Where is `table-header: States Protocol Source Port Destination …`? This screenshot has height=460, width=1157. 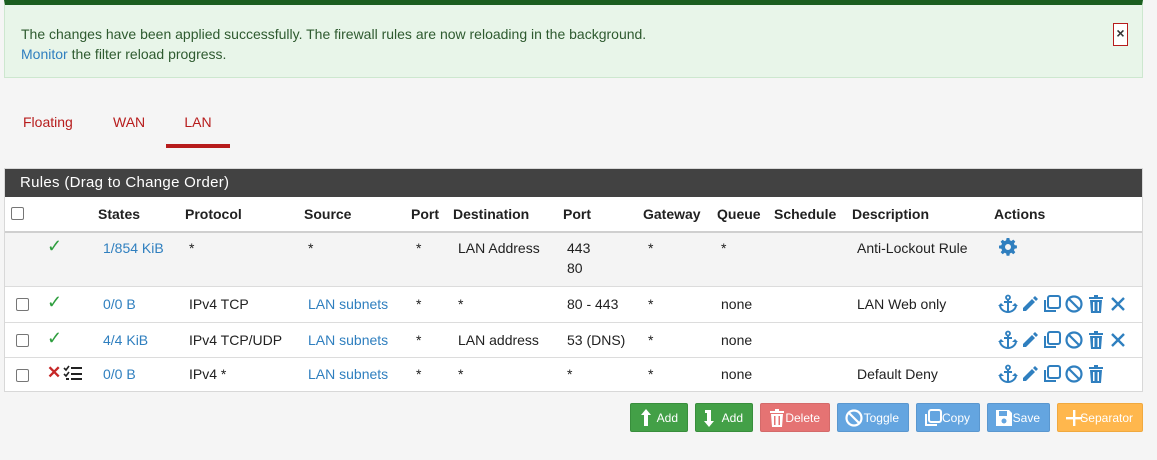 table-header: States Protocol Source Port Destination … is located at coordinates (573, 215).